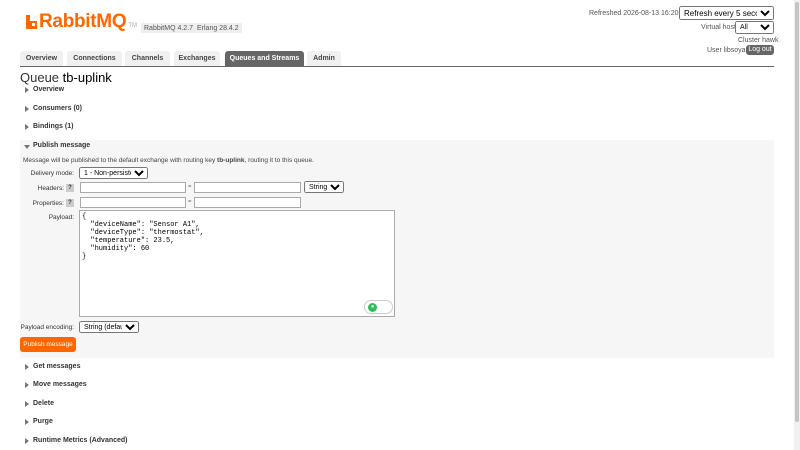  I want to click on section-purge-label: Purge, so click(43, 421).